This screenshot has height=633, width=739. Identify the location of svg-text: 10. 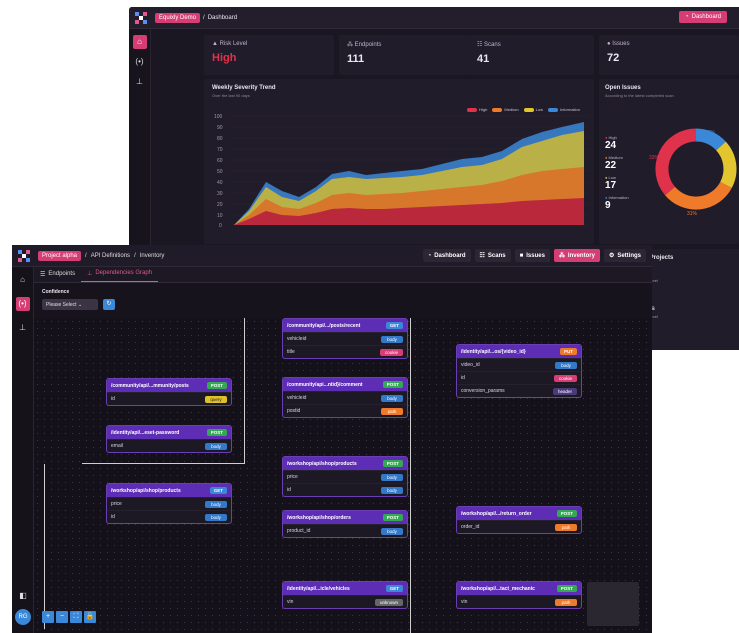
(220, 216).